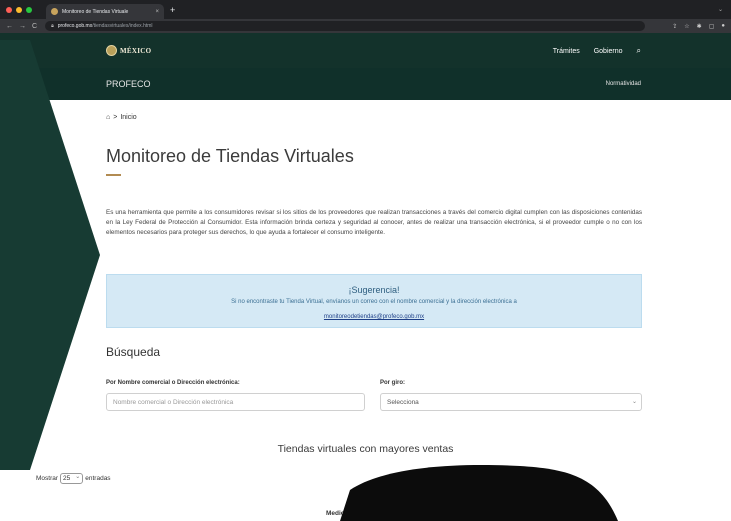 The height and width of the screenshot is (521, 731). Describe the element at coordinates (503, 502) in the screenshot. I see `column-header-caracteristicas: Características` at that location.